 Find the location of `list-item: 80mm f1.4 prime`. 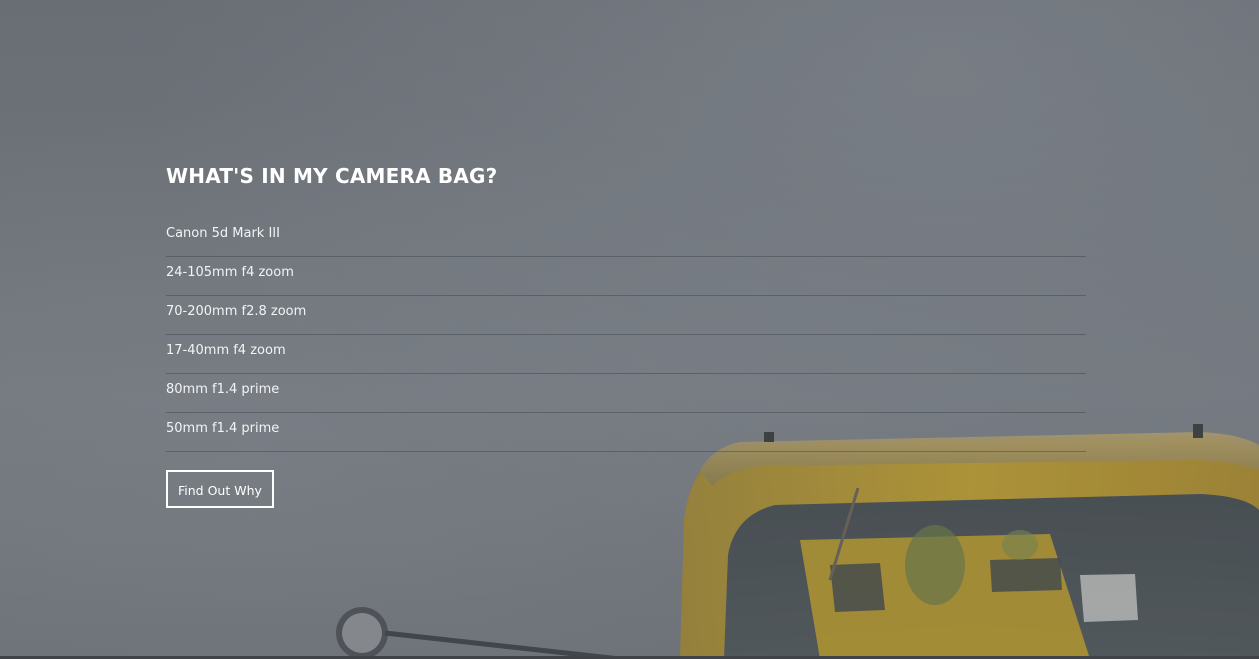

list-item: 80mm f1.4 prime is located at coordinates (626, 393).